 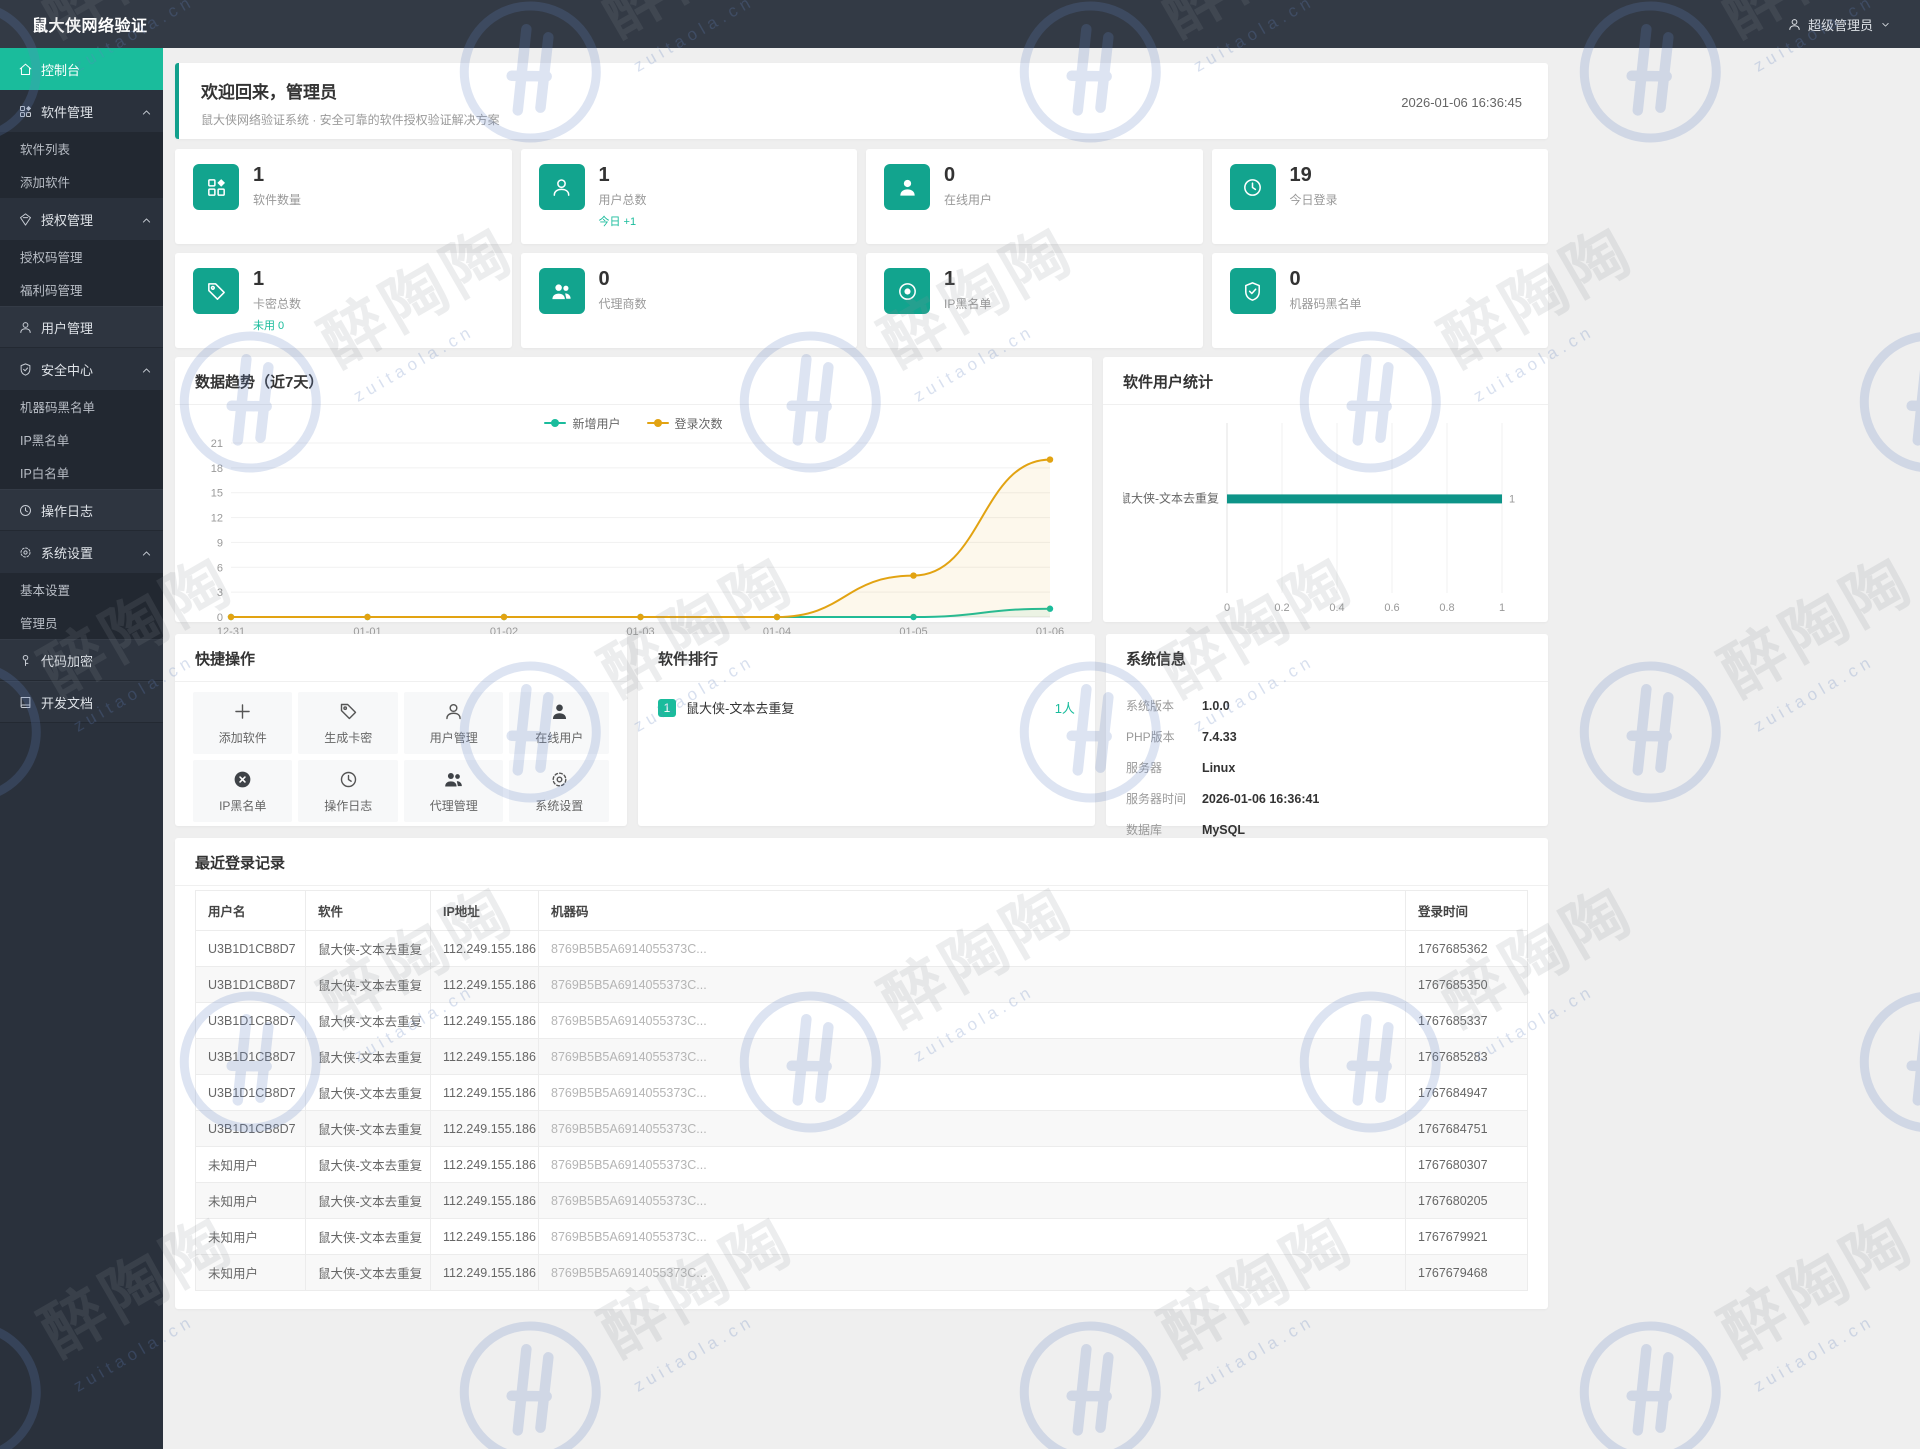 I want to click on sidebar-item-15: 管理员, so click(x=81, y=622).